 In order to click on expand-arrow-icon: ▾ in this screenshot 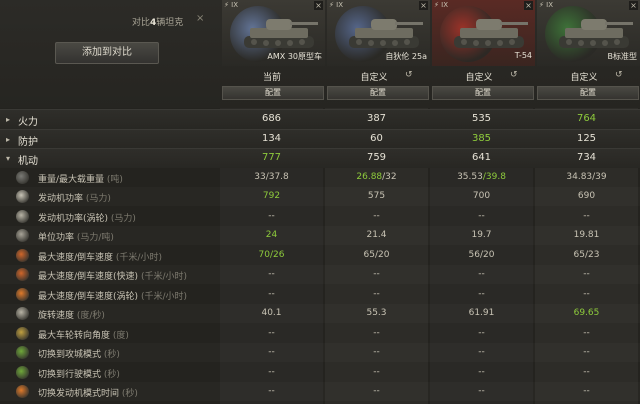, I will do `click(8, 158)`.